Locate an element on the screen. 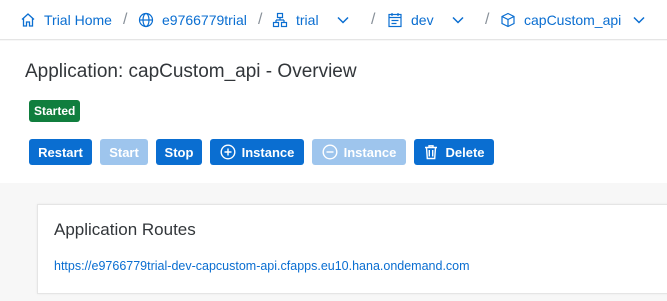  stop-button: Stop is located at coordinates (179, 152).